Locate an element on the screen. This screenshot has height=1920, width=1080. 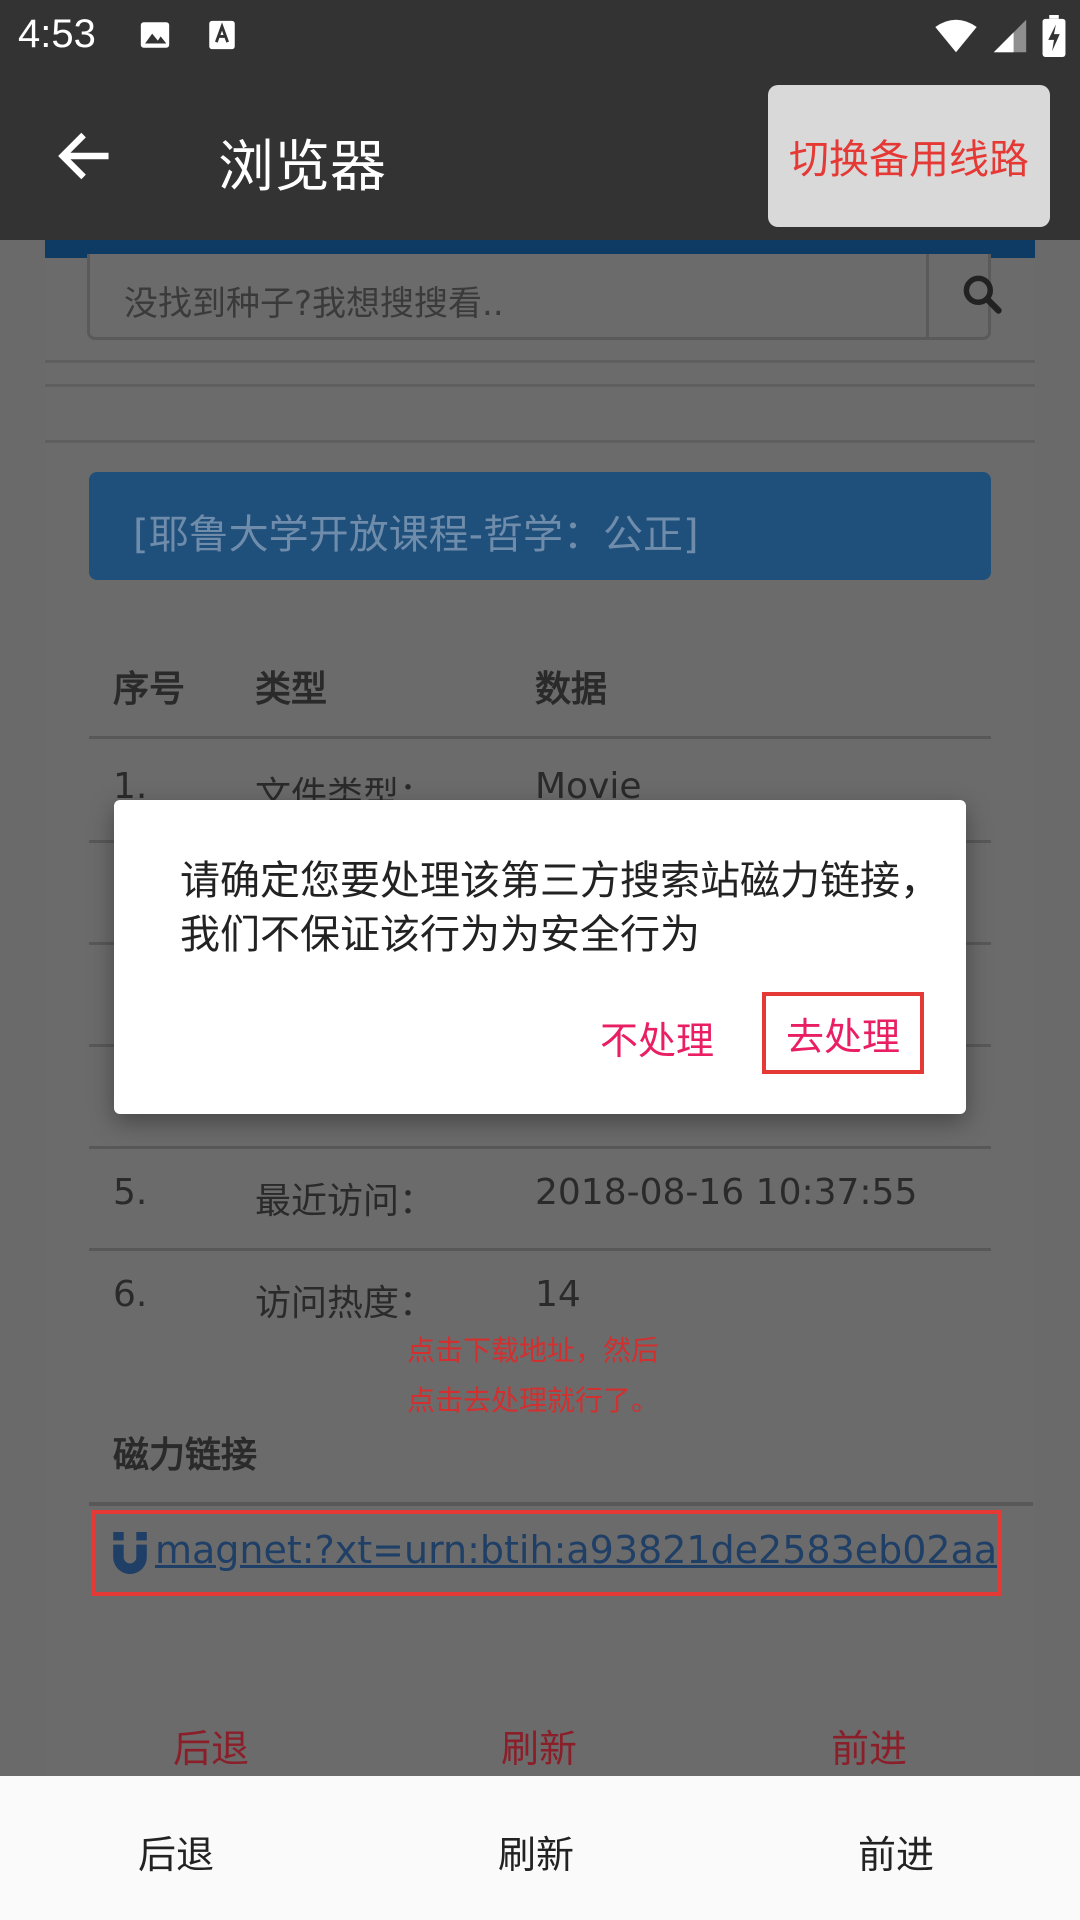
font-a-icon is located at coordinates (222, 35).